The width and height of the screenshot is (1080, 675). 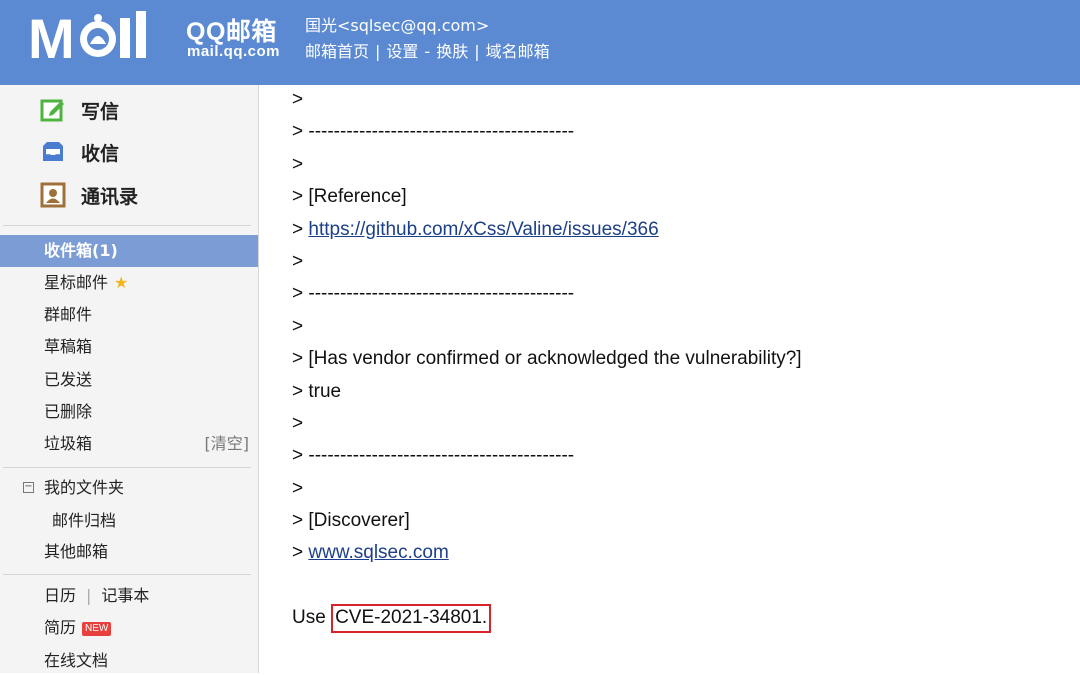 What do you see at coordinates (79, 152) in the screenshot?
I see `receive-button: 收信` at bounding box center [79, 152].